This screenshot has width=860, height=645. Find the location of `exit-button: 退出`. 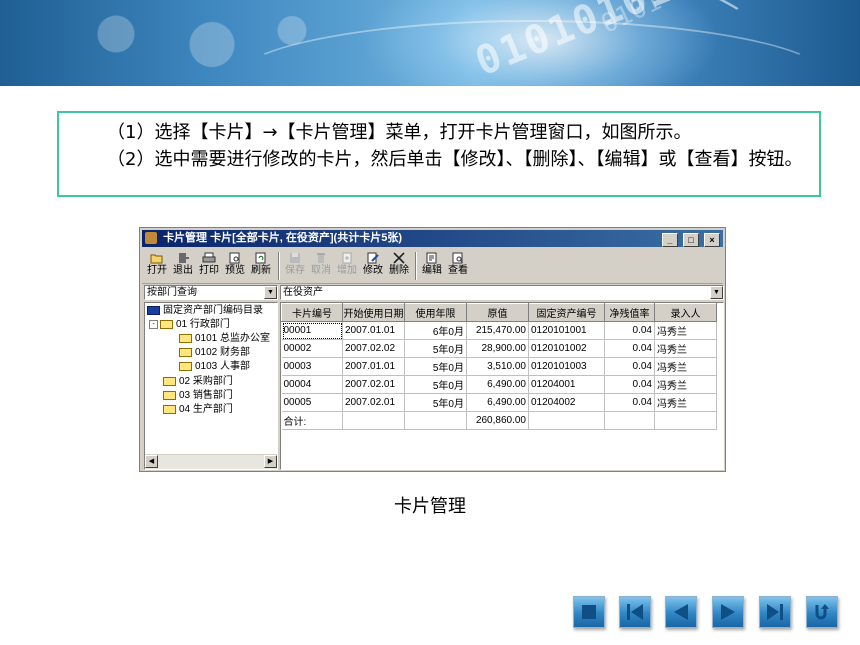

exit-button: 退出 is located at coordinates (183, 266).